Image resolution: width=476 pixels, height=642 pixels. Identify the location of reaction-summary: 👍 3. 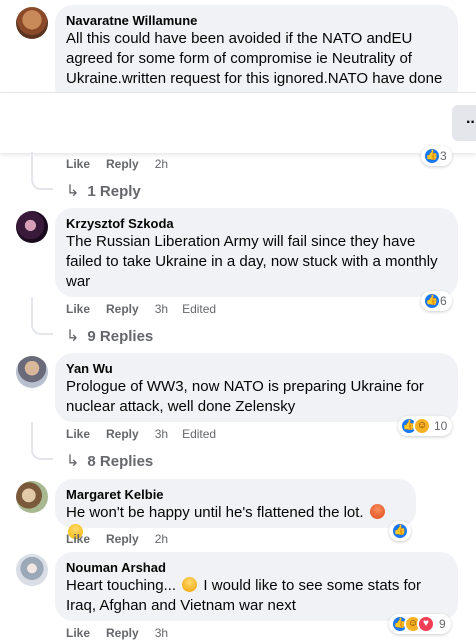
(436, 156).